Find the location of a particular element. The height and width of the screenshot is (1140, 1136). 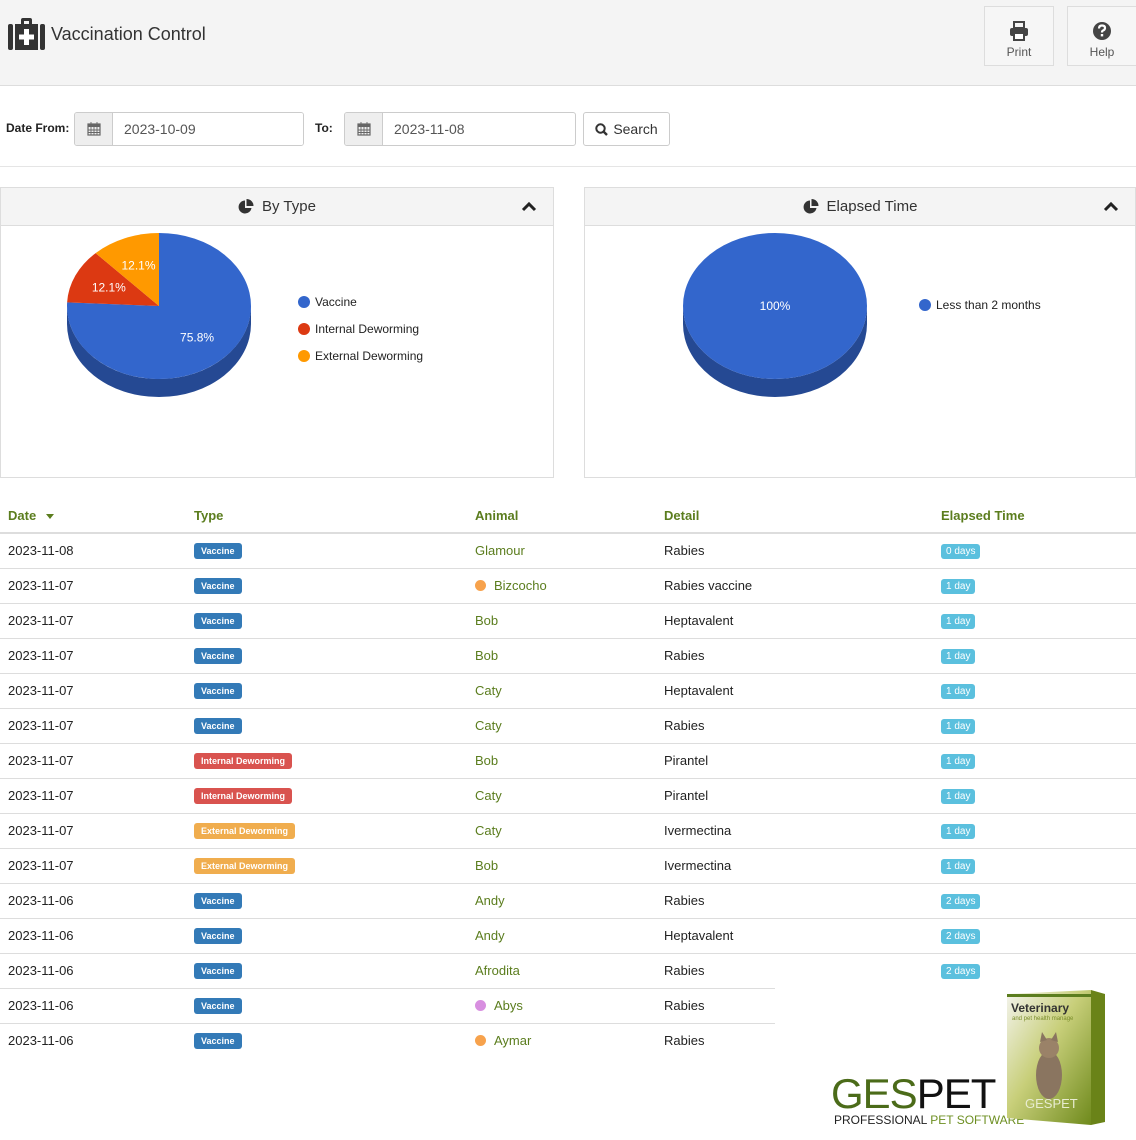

table-row: 2023-11-07 Vaccine Bob Heptavalent 1 day is located at coordinates (568, 621).